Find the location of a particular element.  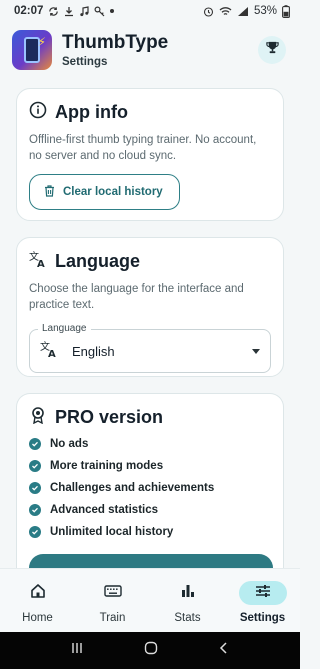

system-nav-bar is located at coordinates (150, 650).